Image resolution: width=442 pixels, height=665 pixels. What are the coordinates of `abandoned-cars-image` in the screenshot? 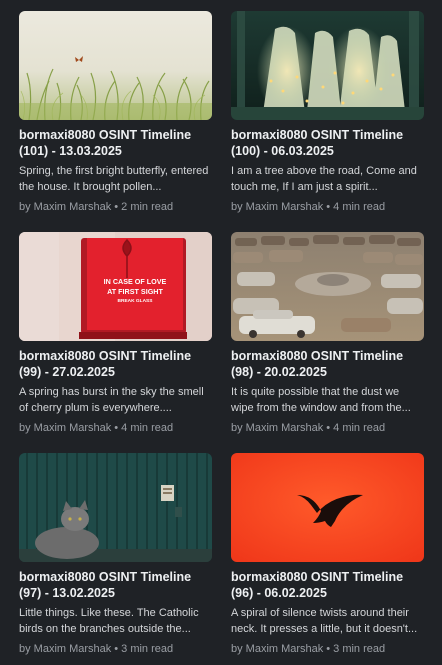 It's located at (327, 286).